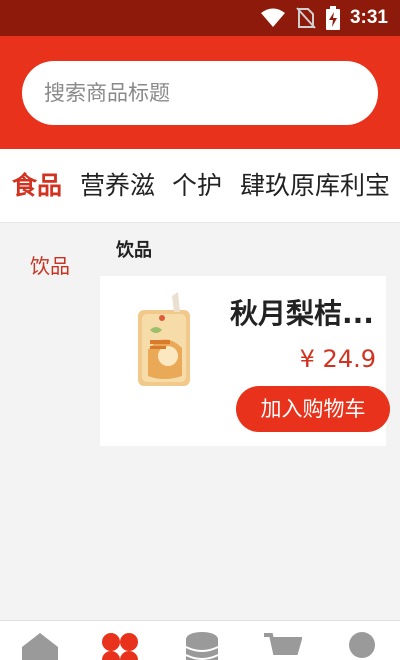 The width and height of the screenshot is (400, 660). What do you see at coordinates (117, 185) in the screenshot?
I see `tab-nutrition: 营养滋` at bounding box center [117, 185].